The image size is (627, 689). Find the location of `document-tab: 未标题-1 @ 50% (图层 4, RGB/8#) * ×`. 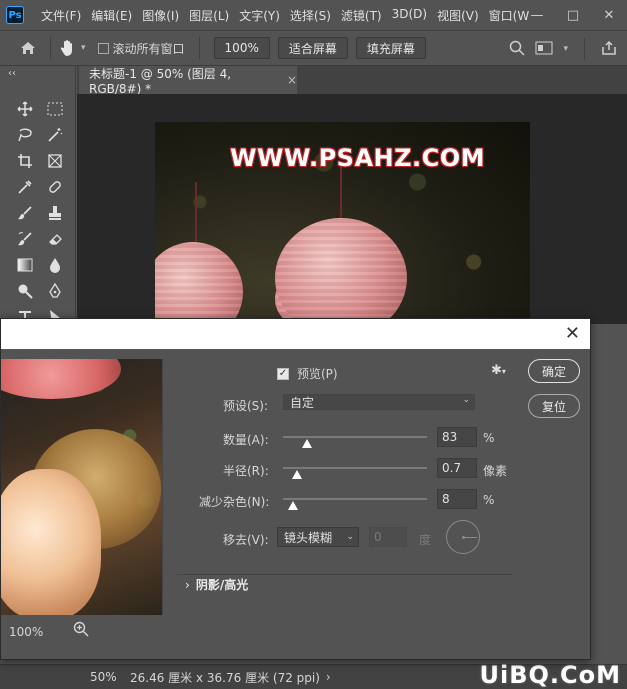

document-tab: 未标题-1 @ 50% (图层 4, RGB/8#) * × is located at coordinates (188, 81).